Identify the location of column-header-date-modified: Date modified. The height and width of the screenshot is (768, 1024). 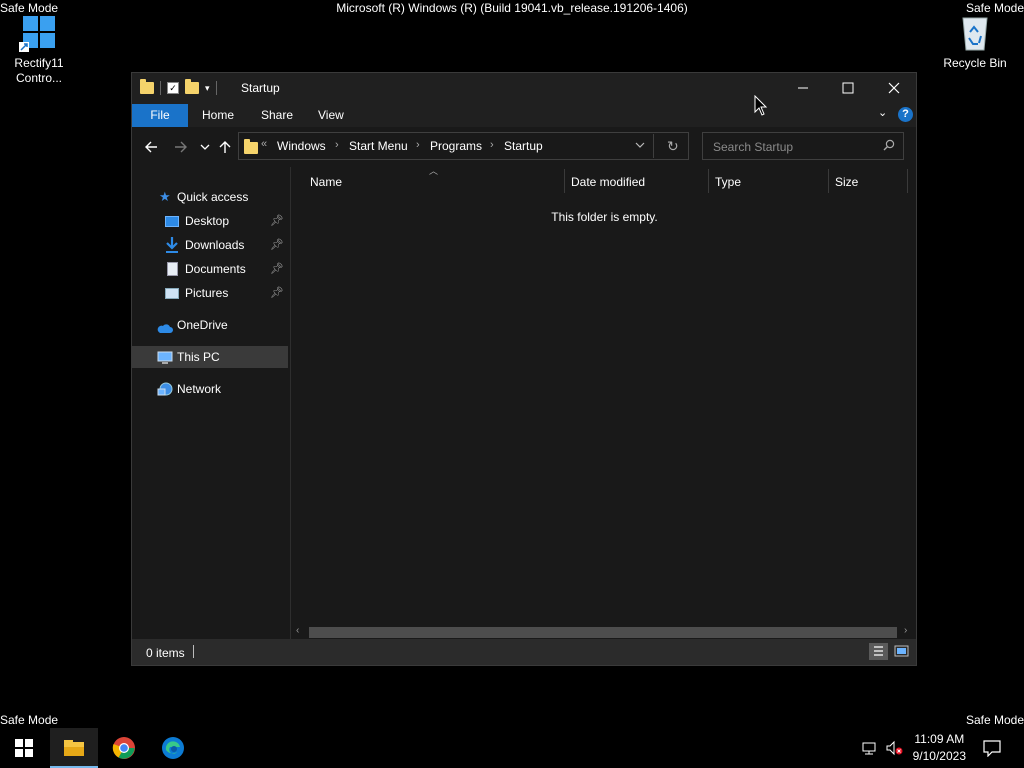
(608, 182).